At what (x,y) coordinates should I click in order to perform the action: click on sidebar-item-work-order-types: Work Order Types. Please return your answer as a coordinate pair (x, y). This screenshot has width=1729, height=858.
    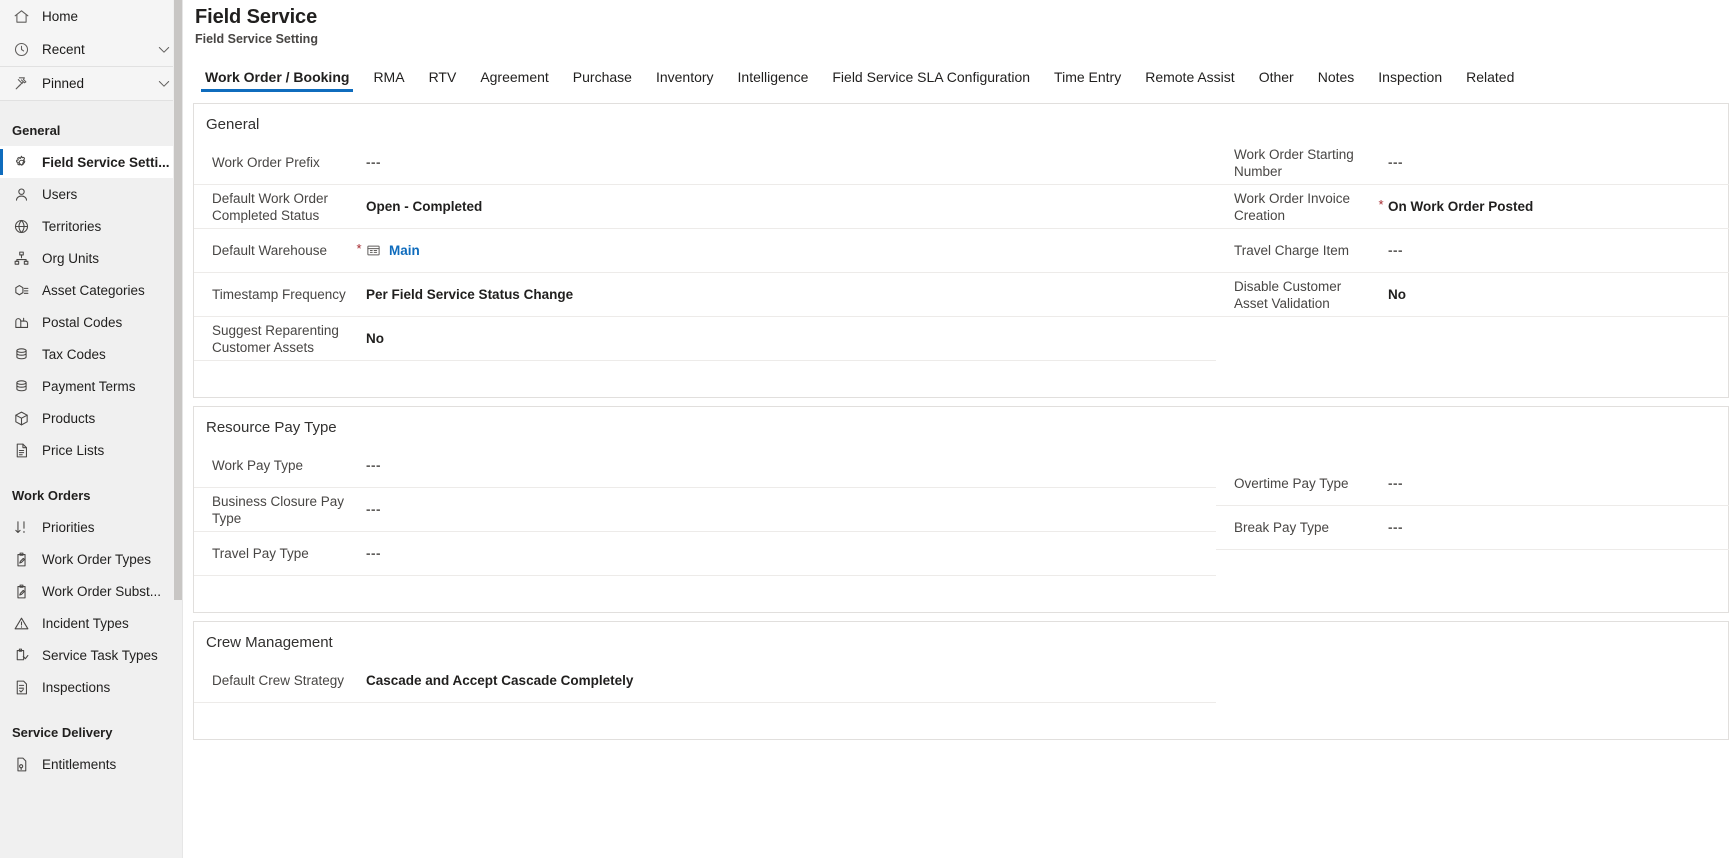
    Looking at the image, I should click on (91, 559).